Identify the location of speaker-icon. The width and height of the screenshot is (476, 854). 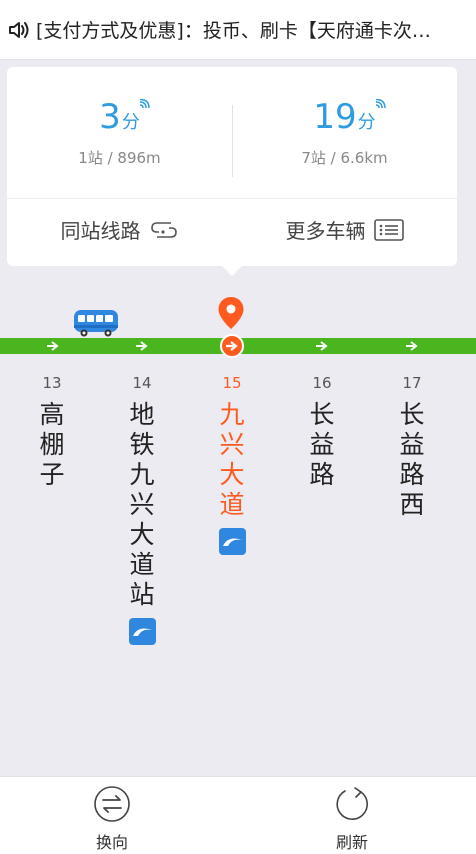
(19, 29).